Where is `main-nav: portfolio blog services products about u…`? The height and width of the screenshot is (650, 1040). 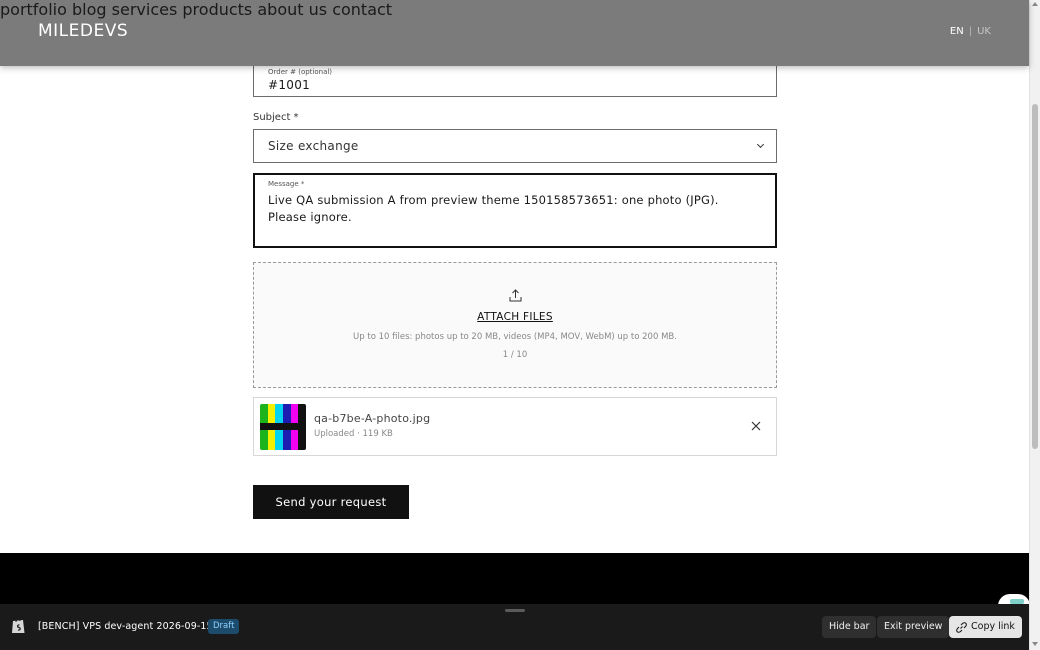 main-nav: portfolio blog services products about u… is located at coordinates (514, 9).